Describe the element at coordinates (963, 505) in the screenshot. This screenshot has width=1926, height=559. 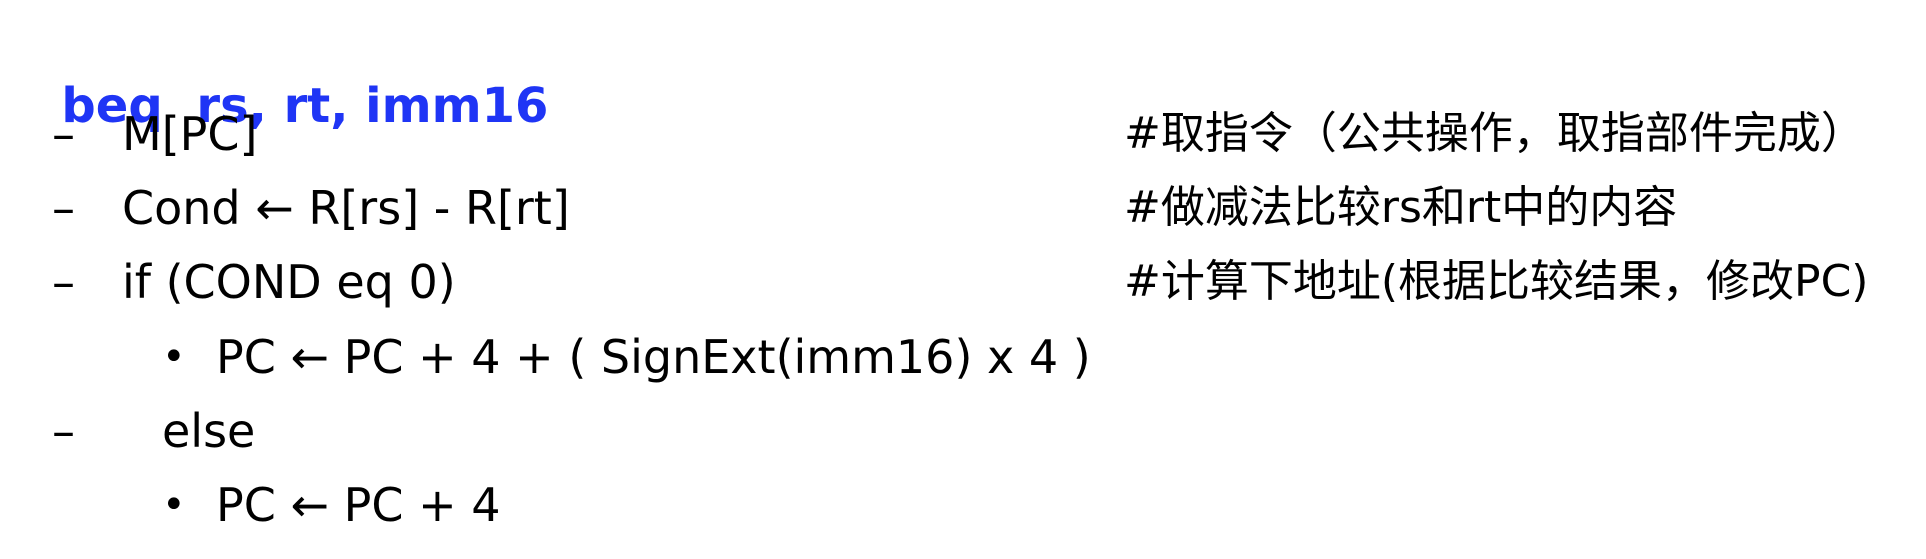
I see `step-branch-not-taken: • PC ← PC + 4` at that location.